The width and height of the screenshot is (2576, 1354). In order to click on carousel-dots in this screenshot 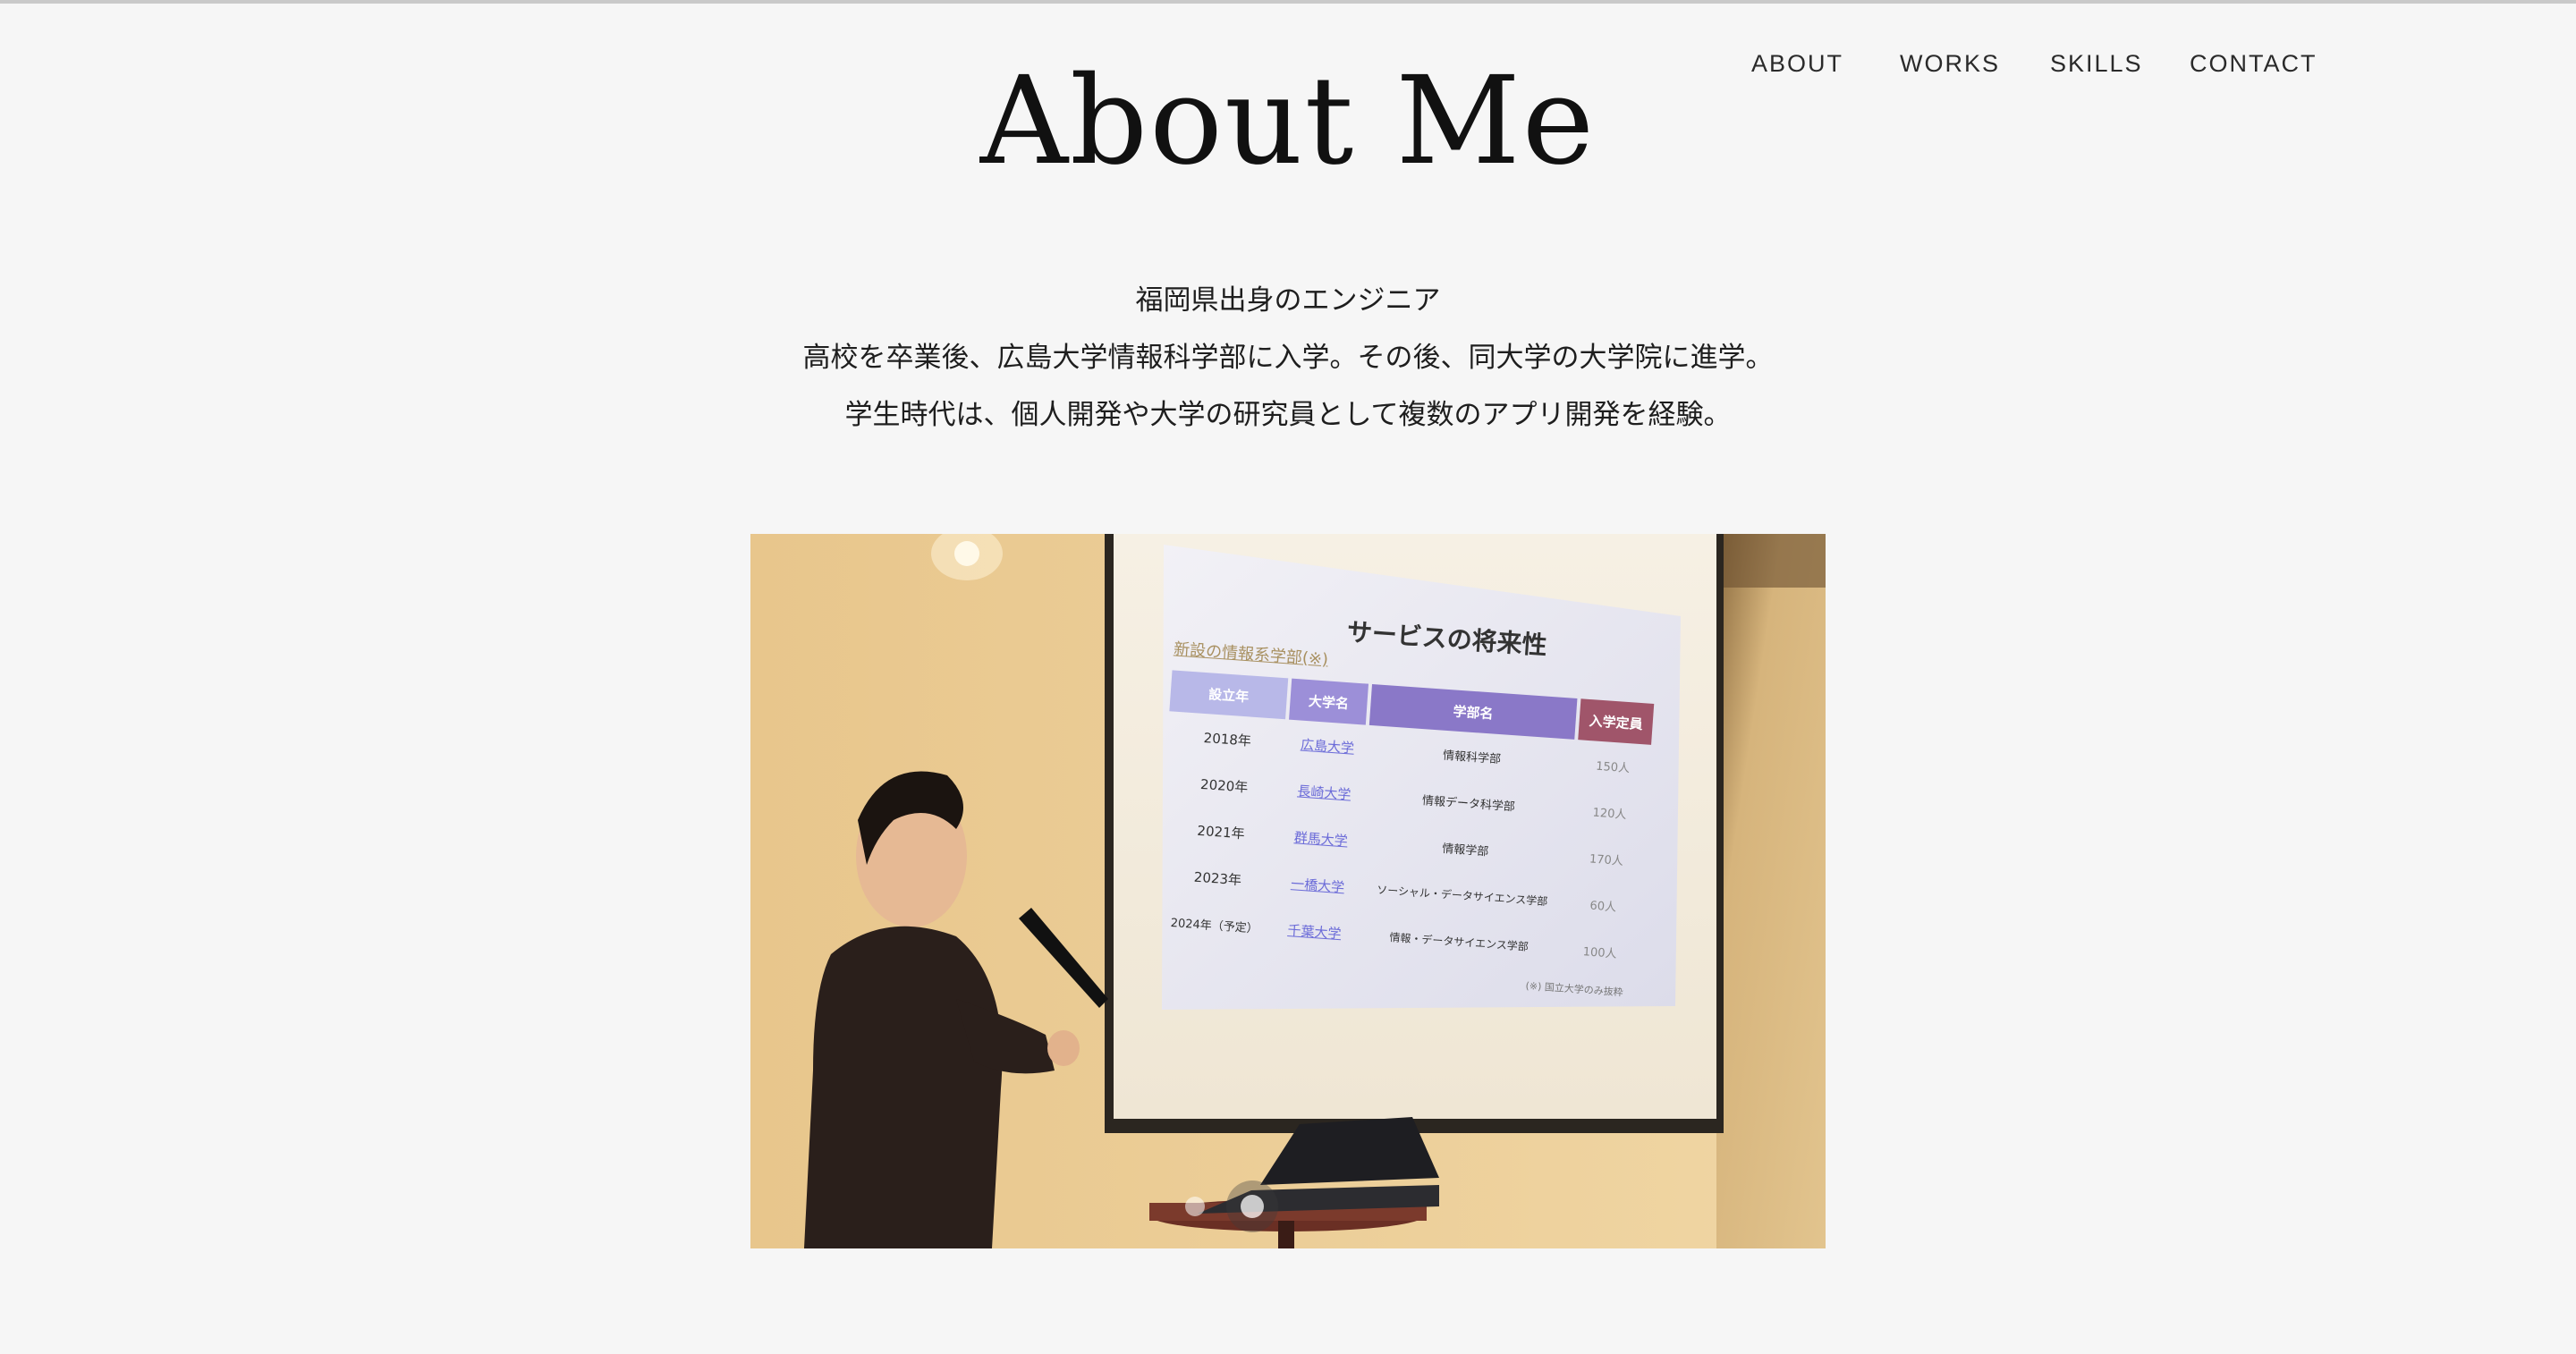, I will do `click(1224, 1206)`.